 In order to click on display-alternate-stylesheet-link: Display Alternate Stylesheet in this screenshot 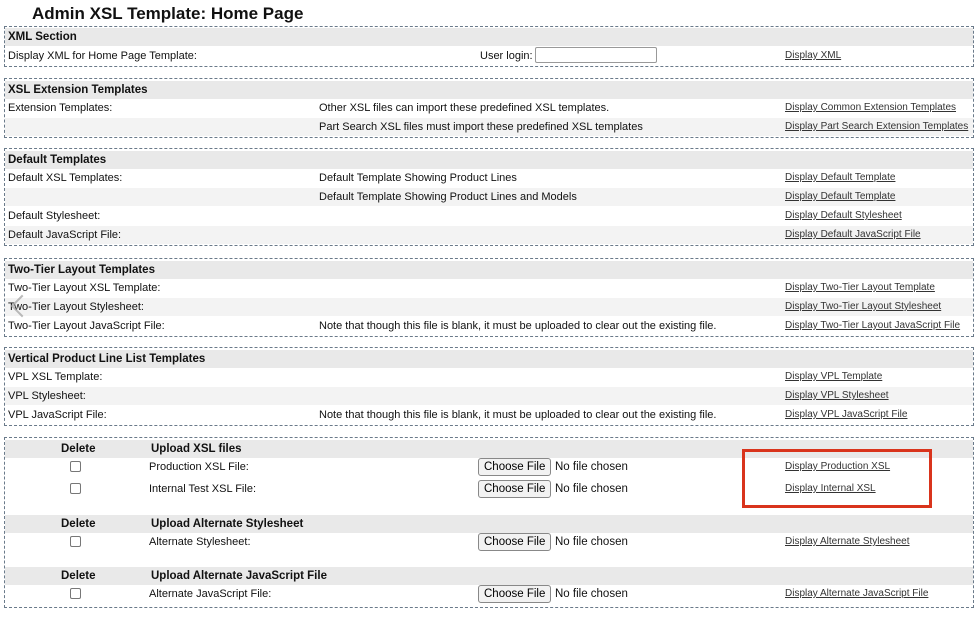, I will do `click(847, 542)`.